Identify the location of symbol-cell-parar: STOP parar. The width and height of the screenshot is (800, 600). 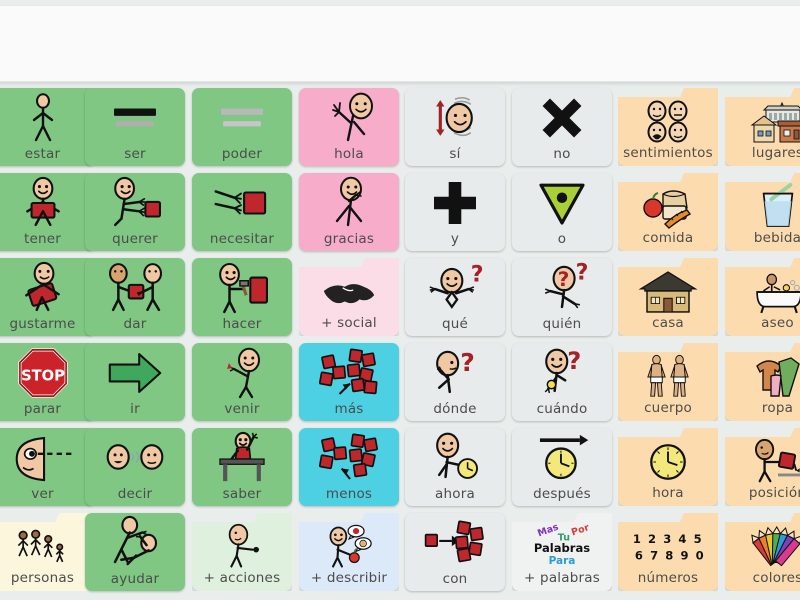
(47, 382).